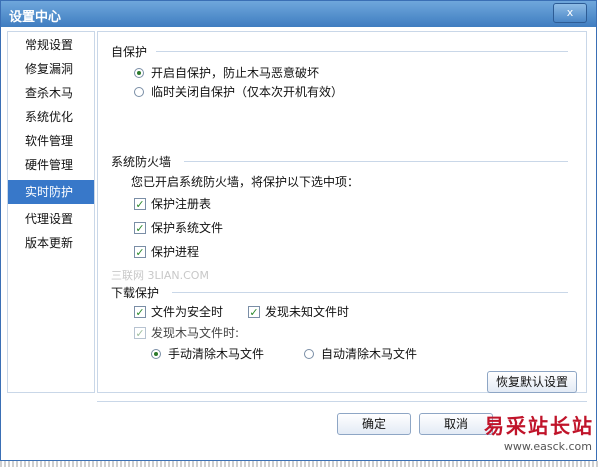 The width and height of the screenshot is (600, 467). What do you see at coordinates (369, 354) in the screenshot?
I see `auto-clean-label: 自动清除木马文件` at bounding box center [369, 354].